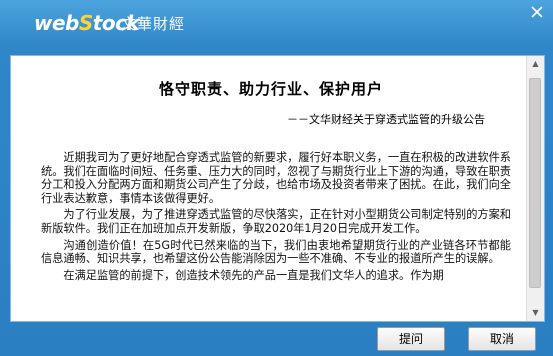 The height and width of the screenshot is (356, 553). Describe the element at coordinates (253, 275) in the screenshot. I see `paragraph-4: 在满足监管的前提下，创造技术领先的产品一直是我们文华人的追求。作为期` at that location.